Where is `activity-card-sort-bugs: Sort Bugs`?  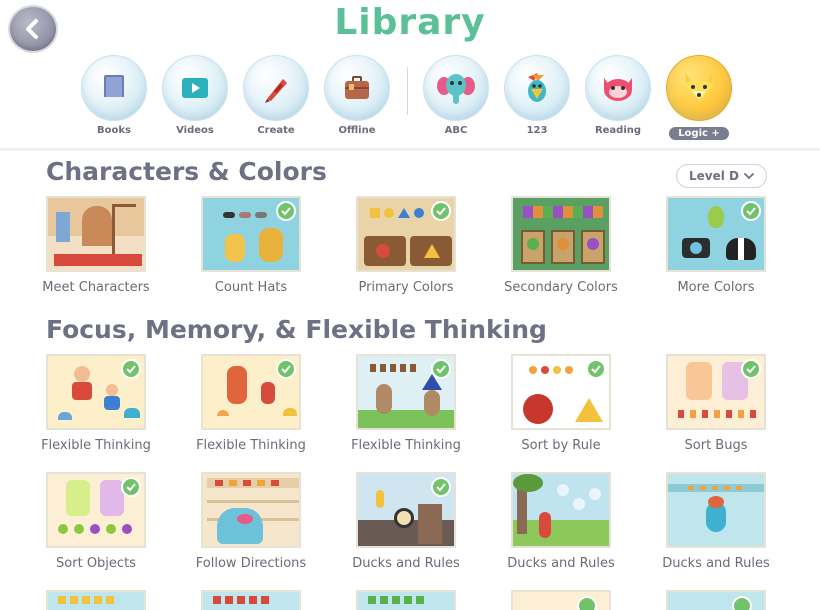
activity-card-sort-bugs: Sort Bugs is located at coordinates (716, 403).